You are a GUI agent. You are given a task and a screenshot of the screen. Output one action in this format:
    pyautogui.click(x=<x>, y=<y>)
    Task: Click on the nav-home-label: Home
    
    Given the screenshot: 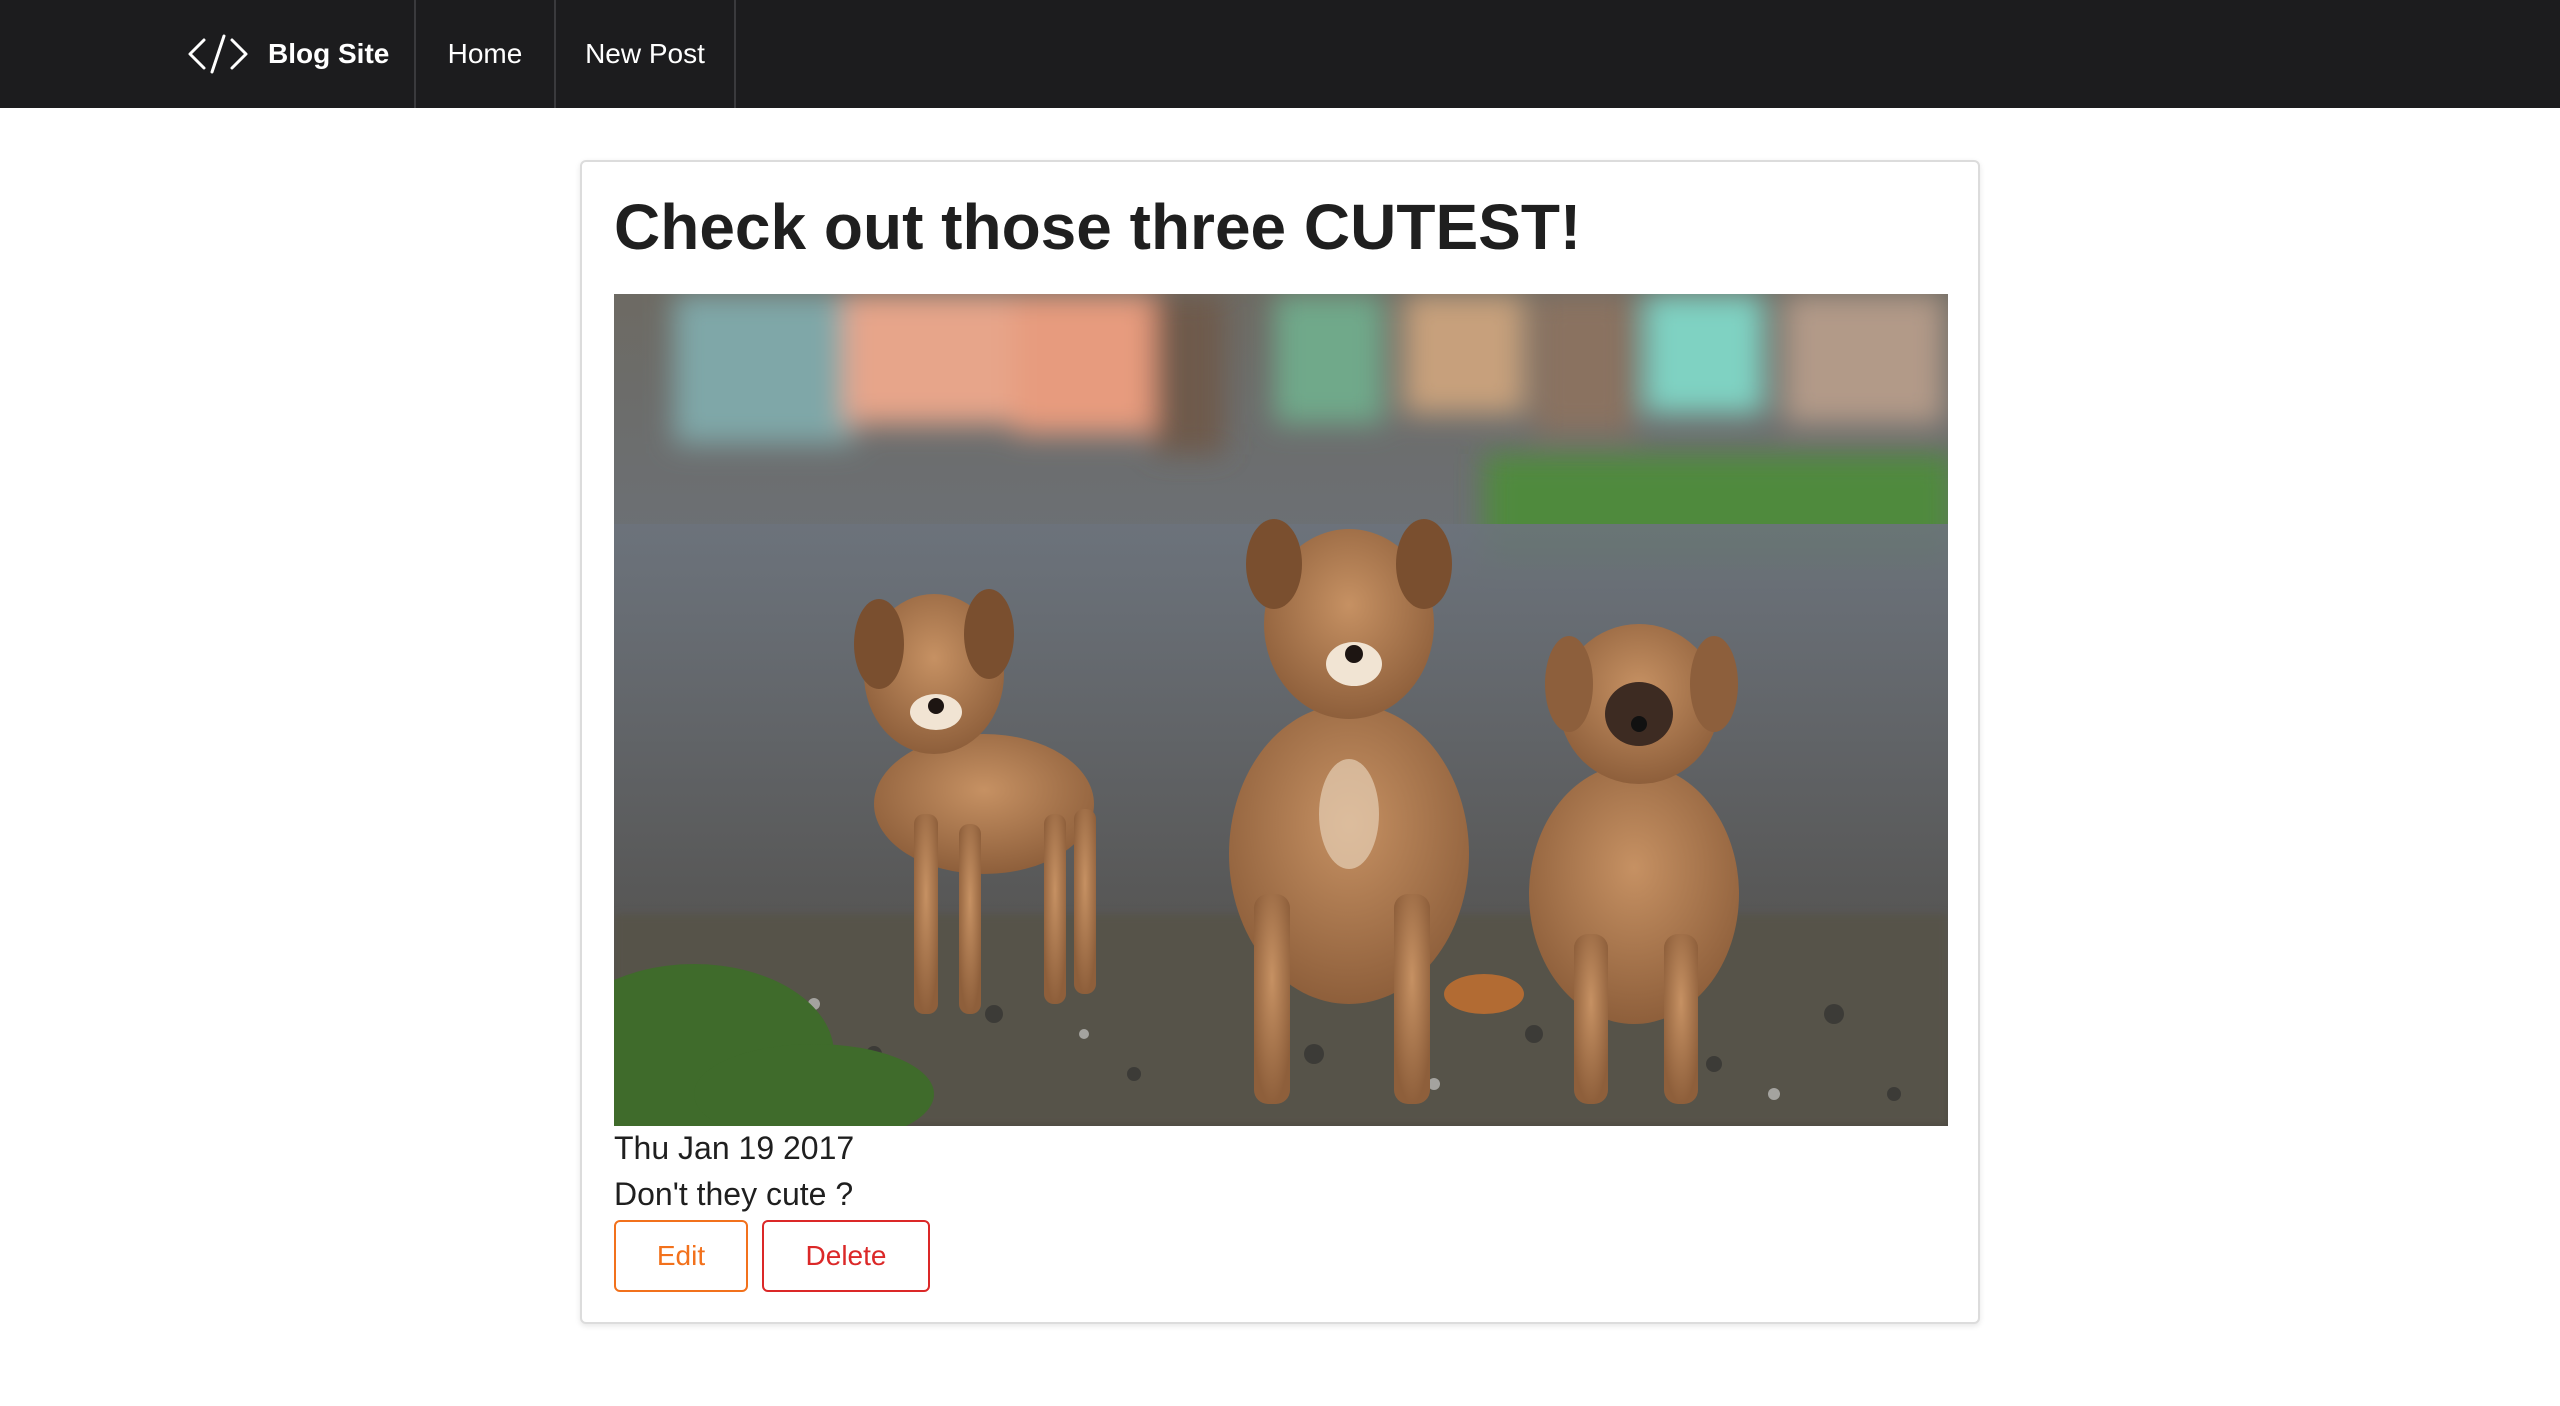 What is the action you would take?
    pyautogui.click(x=485, y=53)
    